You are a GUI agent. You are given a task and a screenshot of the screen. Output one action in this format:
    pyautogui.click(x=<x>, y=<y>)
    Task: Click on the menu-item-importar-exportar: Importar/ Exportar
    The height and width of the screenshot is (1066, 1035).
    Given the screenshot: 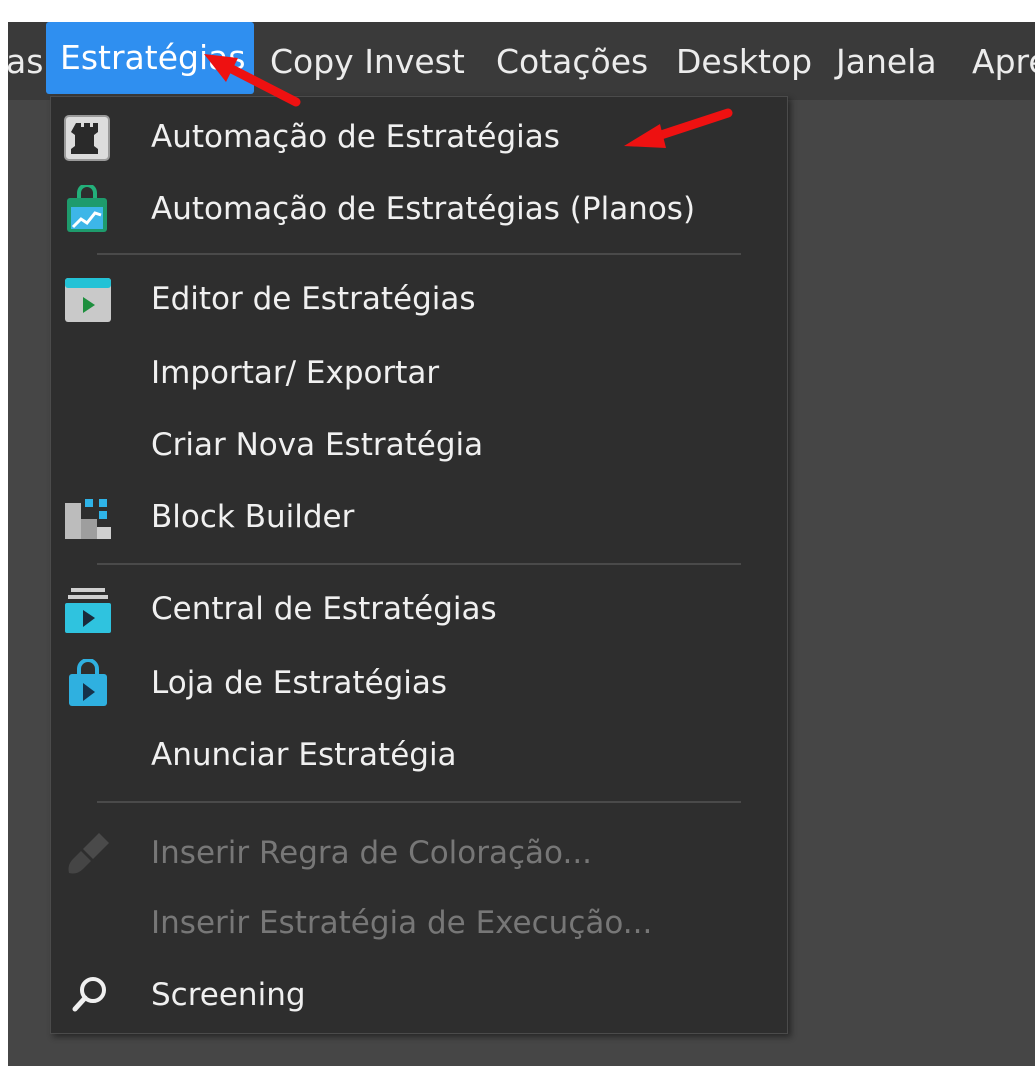 What is the action you would take?
    pyautogui.click(x=419, y=374)
    